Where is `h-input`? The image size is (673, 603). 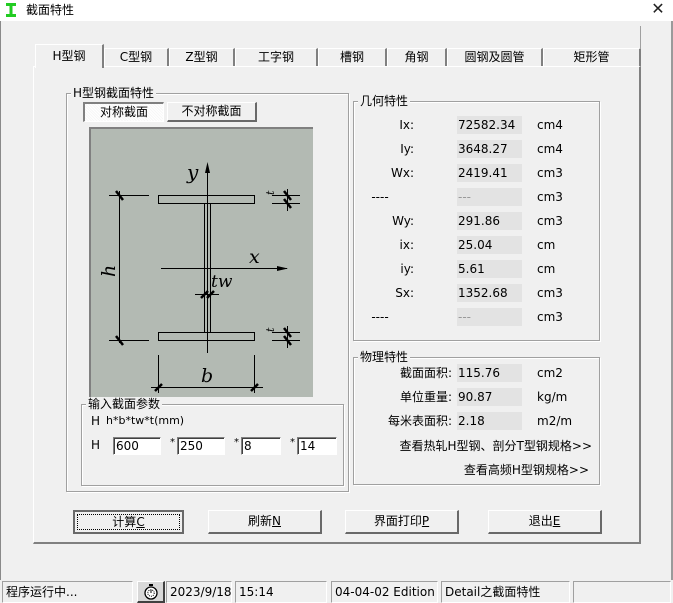 h-input is located at coordinates (137, 446).